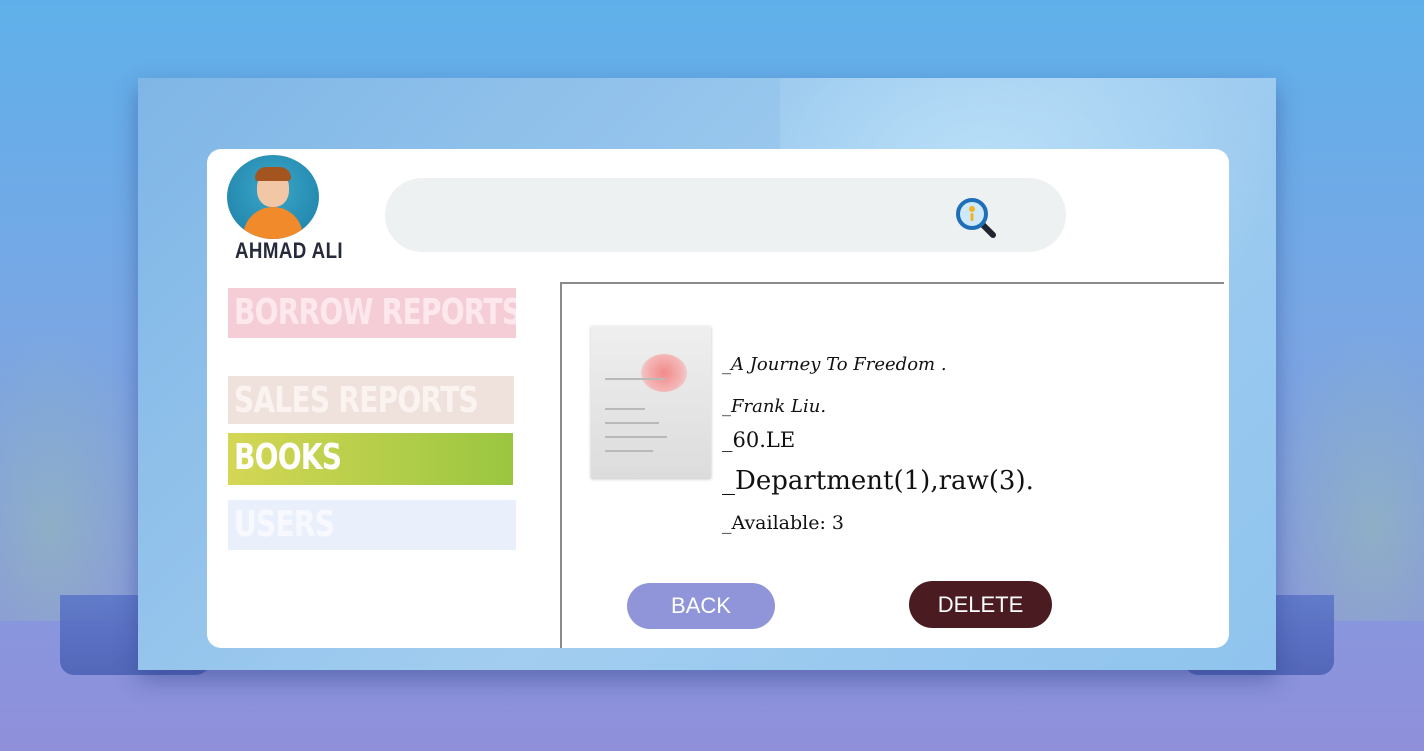  I want to click on delete-button: DELETE, so click(980, 604).